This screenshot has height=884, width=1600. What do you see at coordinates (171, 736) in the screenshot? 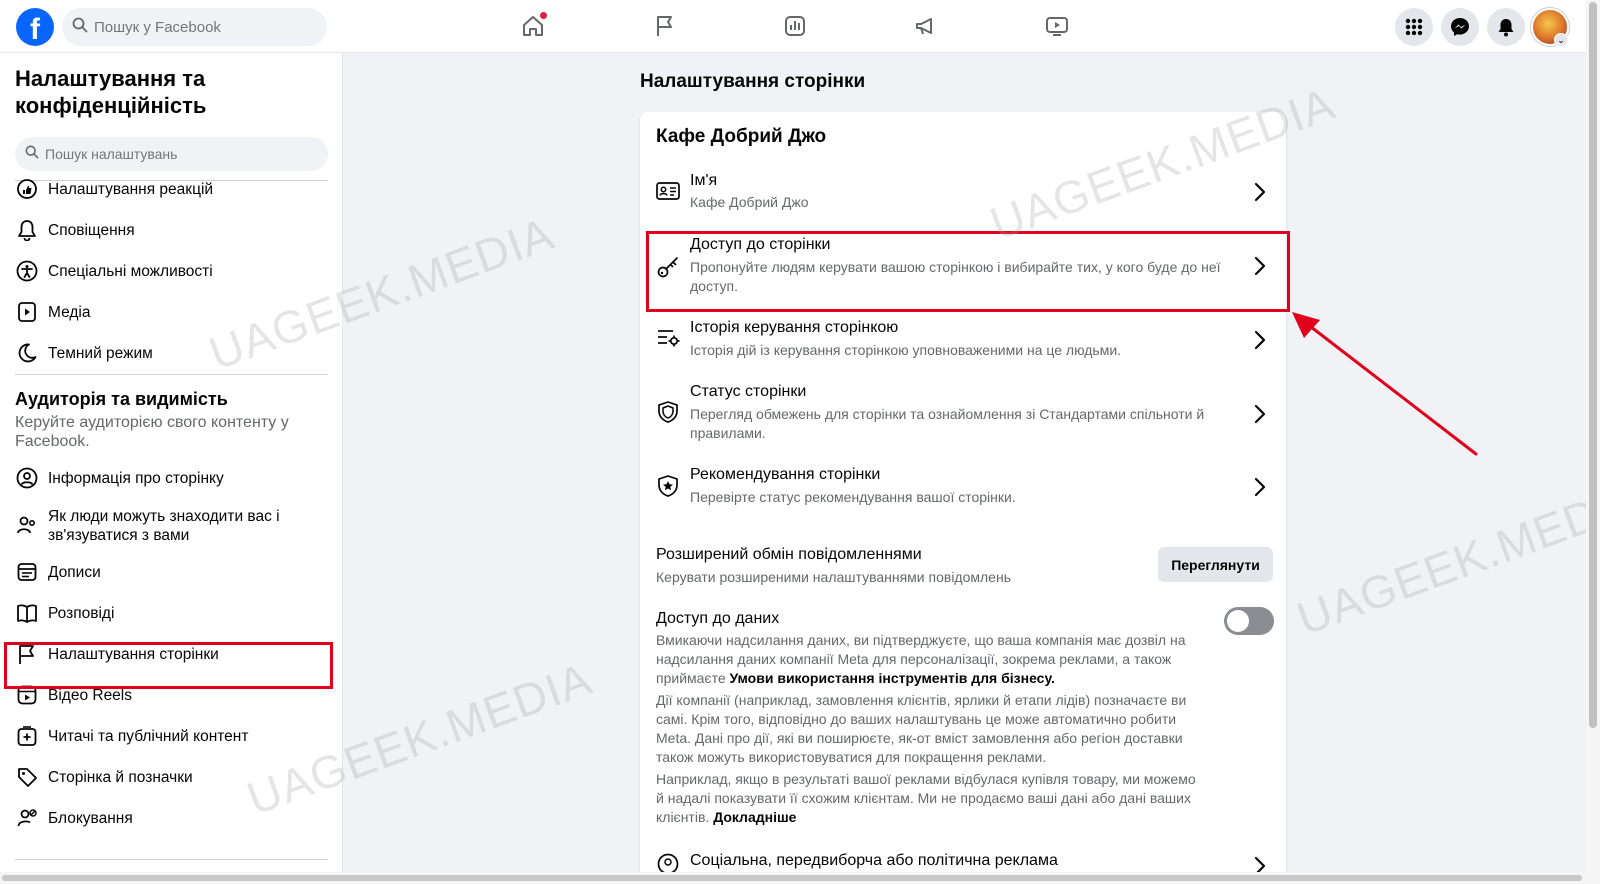
I see `sidebar-item-followers: Читачі та публічний контент` at bounding box center [171, 736].